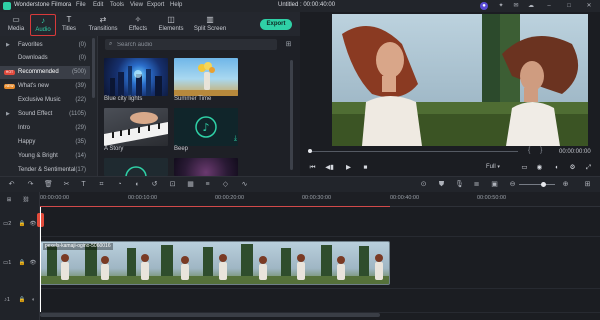  Describe the element at coordinates (210, 25) in the screenshot. I see `tab-split-screen: ▥ Split Screen` at that location.